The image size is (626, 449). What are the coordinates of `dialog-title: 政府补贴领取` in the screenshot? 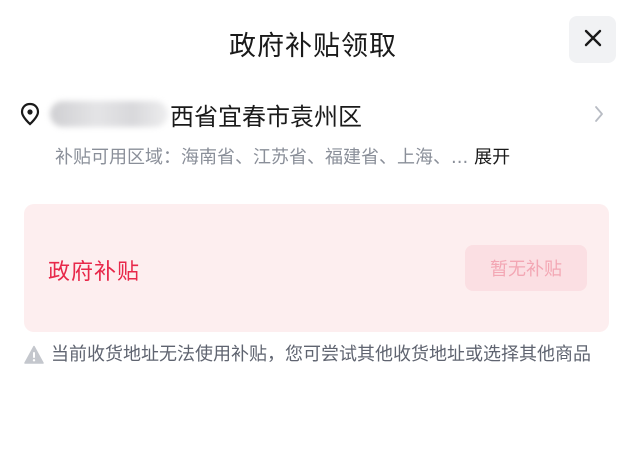 It's located at (313, 46).